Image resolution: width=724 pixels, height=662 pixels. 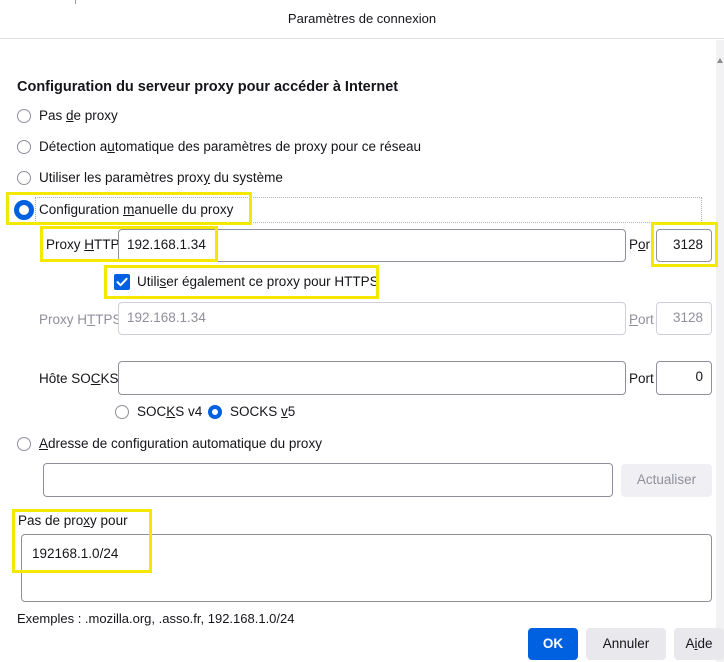 I want to click on scrollbar, so click(x=720, y=351).